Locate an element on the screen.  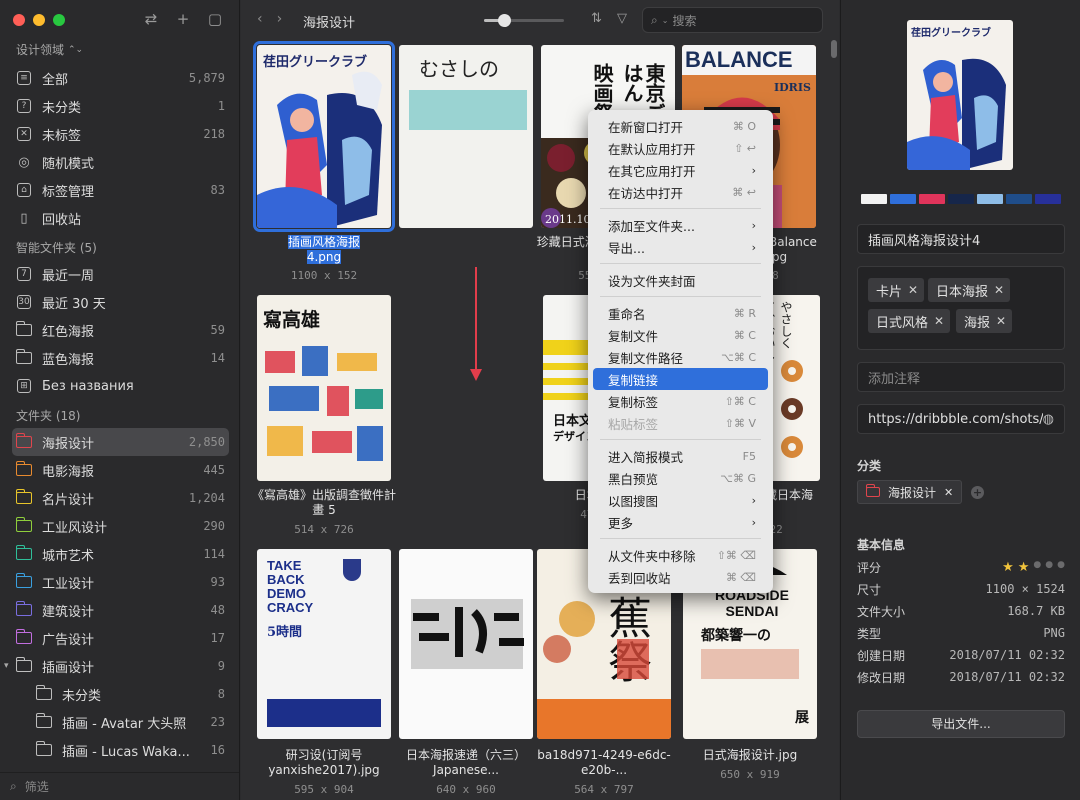
zoom-window-button is located at coordinates (59, 20).